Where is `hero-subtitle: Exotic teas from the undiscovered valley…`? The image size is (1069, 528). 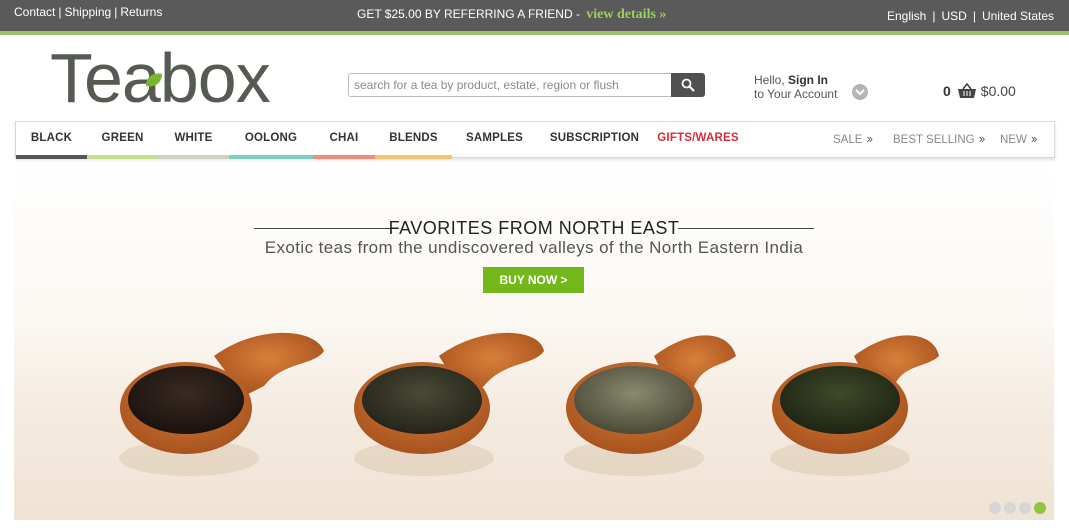
hero-subtitle: Exotic teas from the undiscovered valley… is located at coordinates (534, 247).